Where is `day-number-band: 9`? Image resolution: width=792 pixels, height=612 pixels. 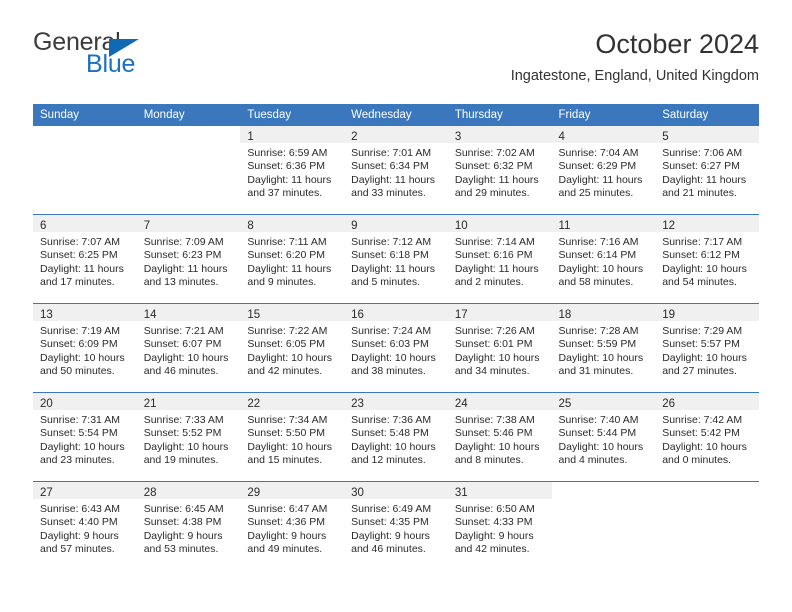 day-number-band: 9 is located at coordinates (396, 223).